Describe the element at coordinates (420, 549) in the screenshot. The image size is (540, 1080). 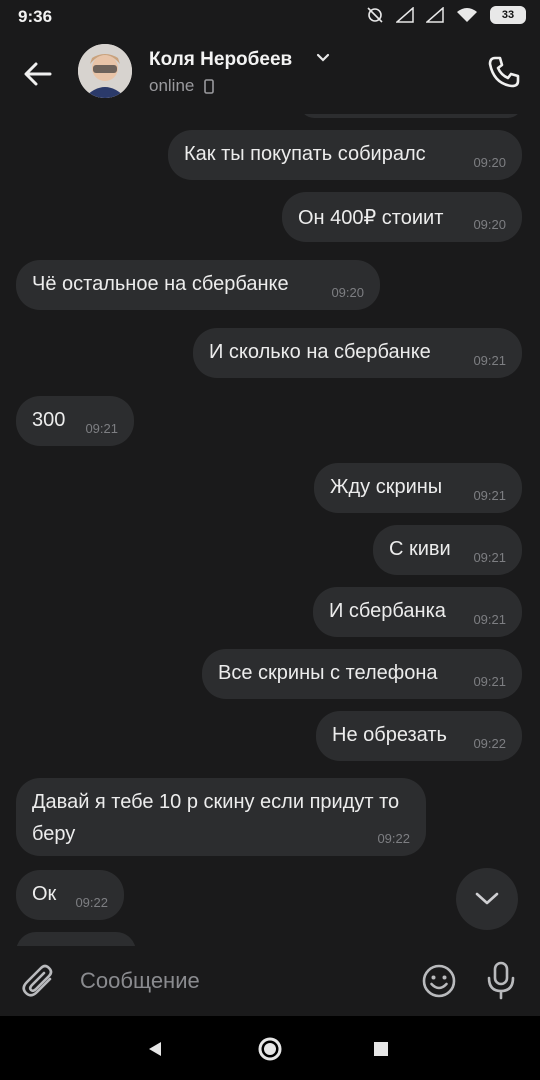
I see `message-text: С киви` at that location.